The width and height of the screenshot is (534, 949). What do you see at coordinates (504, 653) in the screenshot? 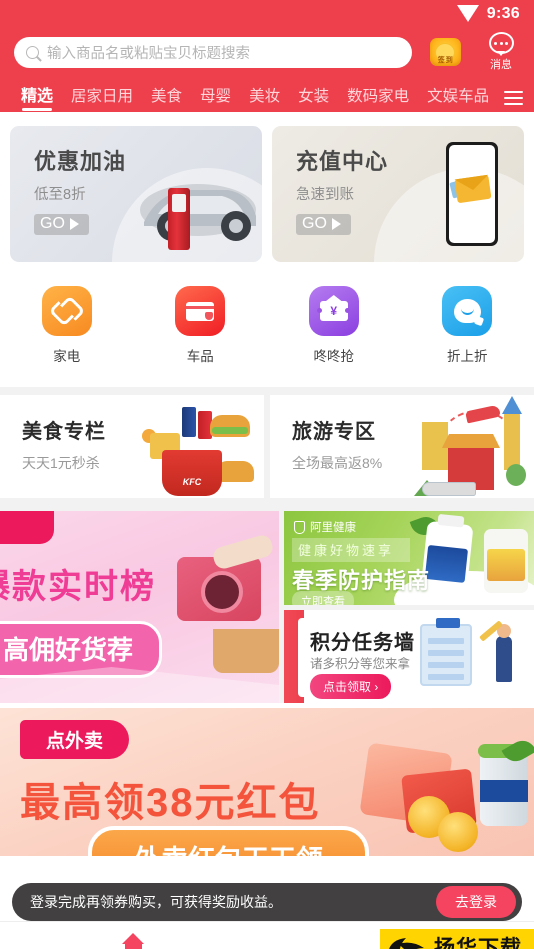
I see `person-illustration` at bounding box center [504, 653].